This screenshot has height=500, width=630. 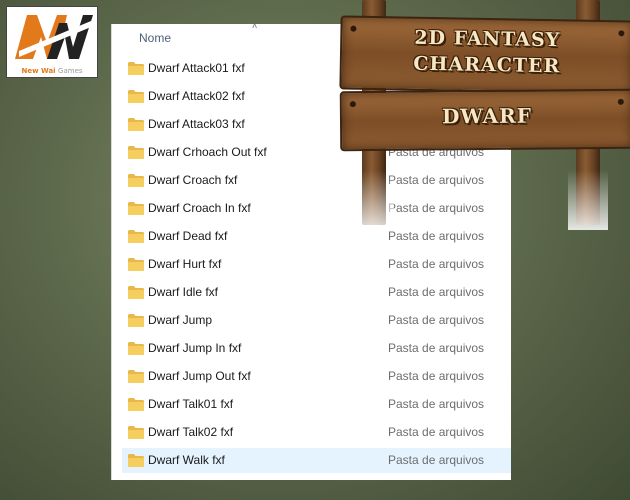 I want to click on logo-word-1: New, so click(x=30, y=71).